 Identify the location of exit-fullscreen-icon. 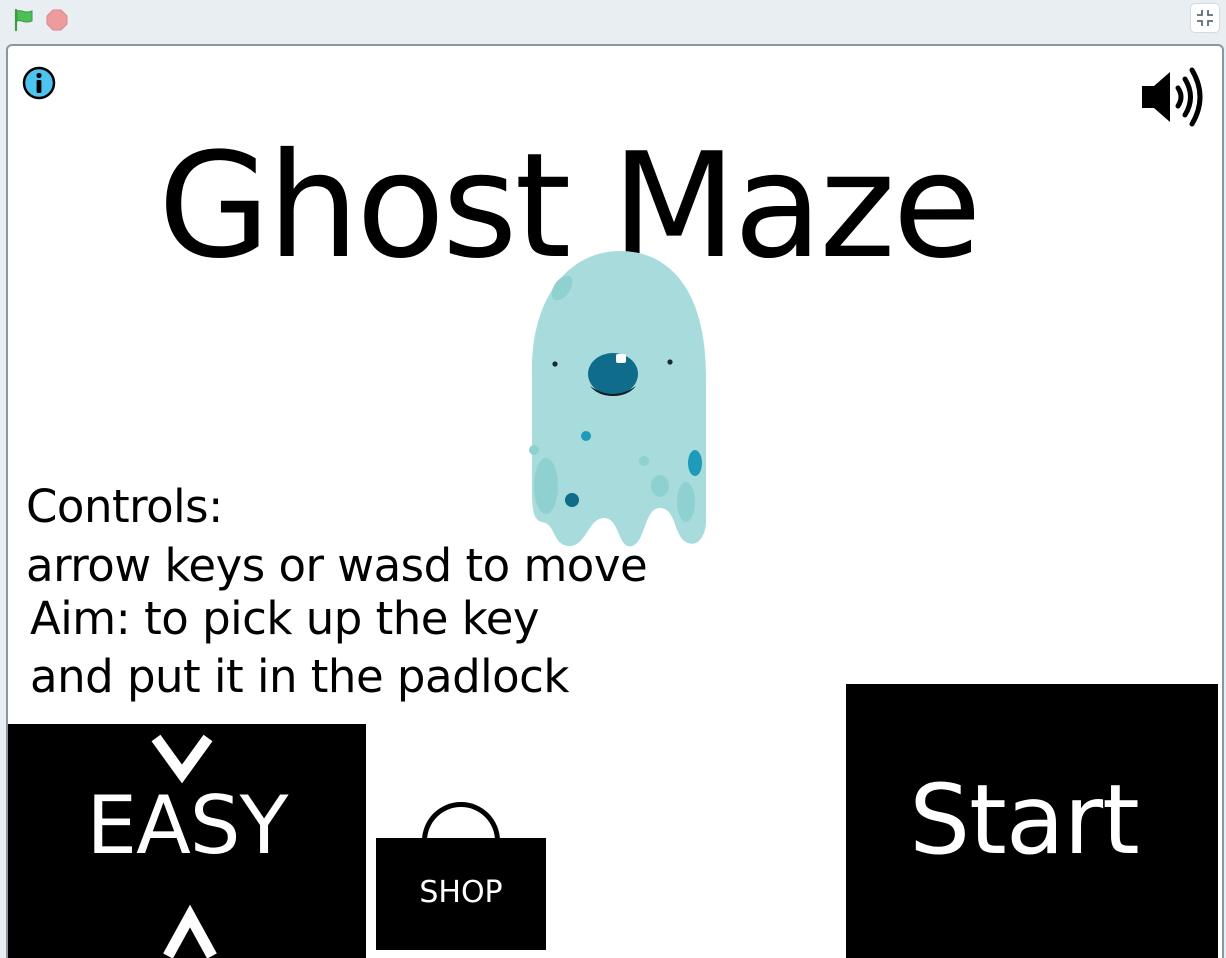
(1205, 18).